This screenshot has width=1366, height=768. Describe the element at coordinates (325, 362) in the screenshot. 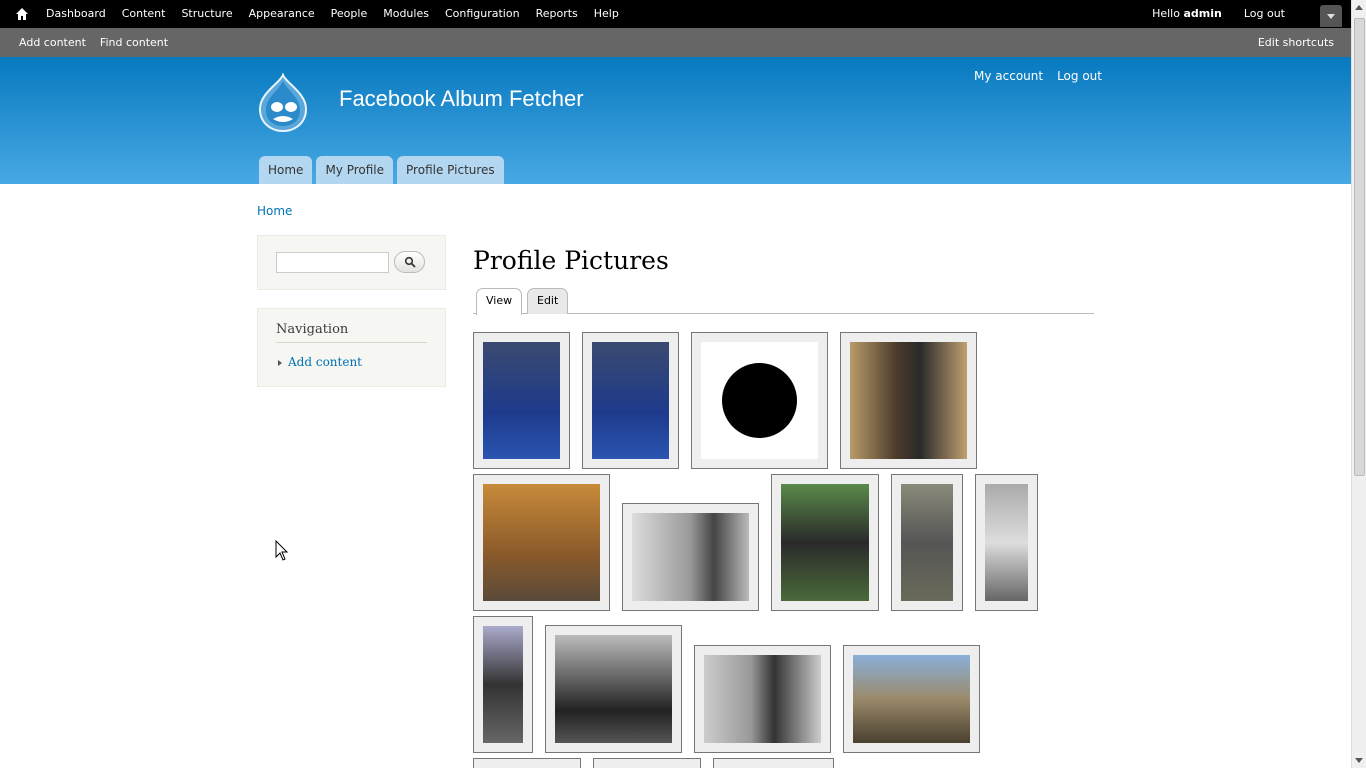

I see `nav-add-content-link: Add content` at that location.